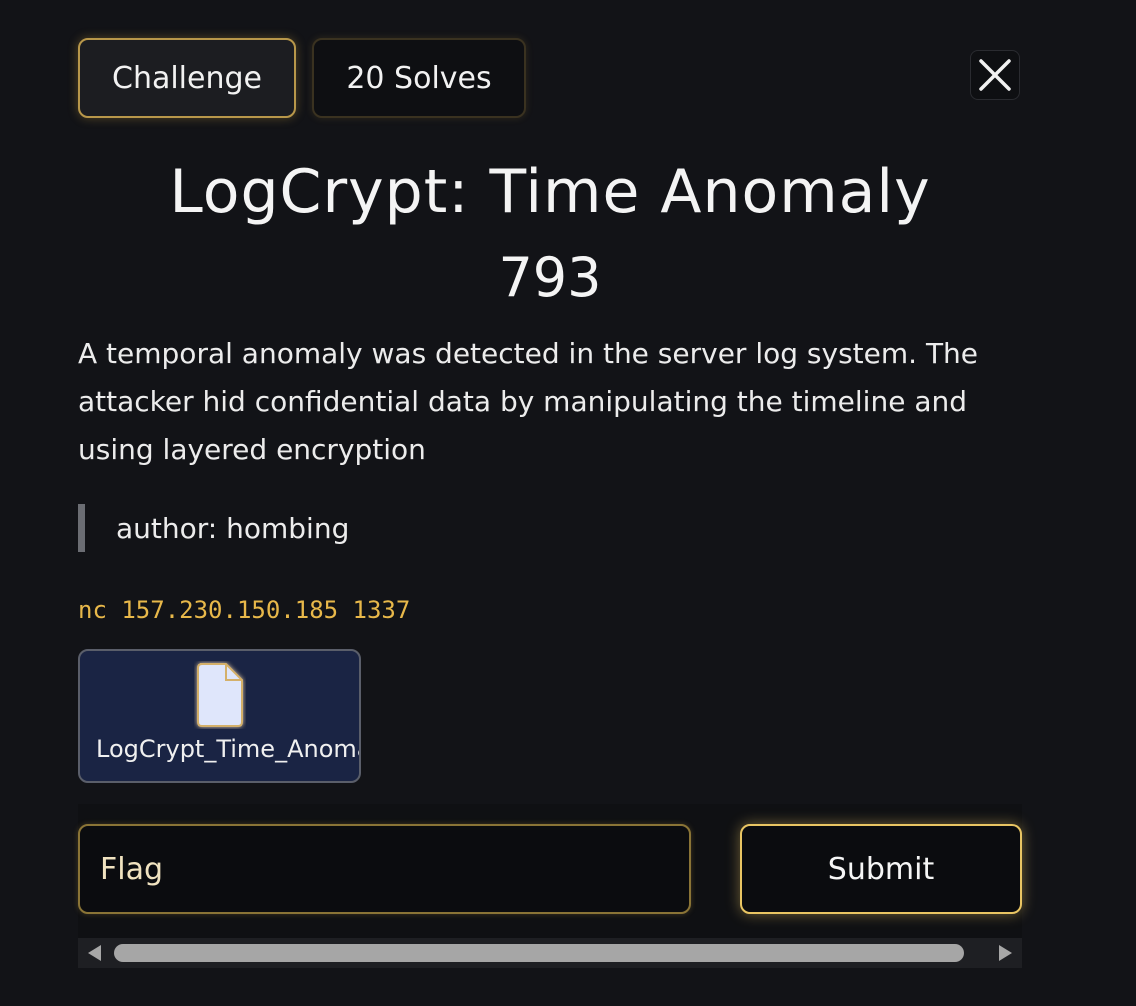  What do you see at coordinates (244, 610) in the screenshot?
I see `connection-command: nc 157.230.150.185 1337` at bounding box center [244, 610].